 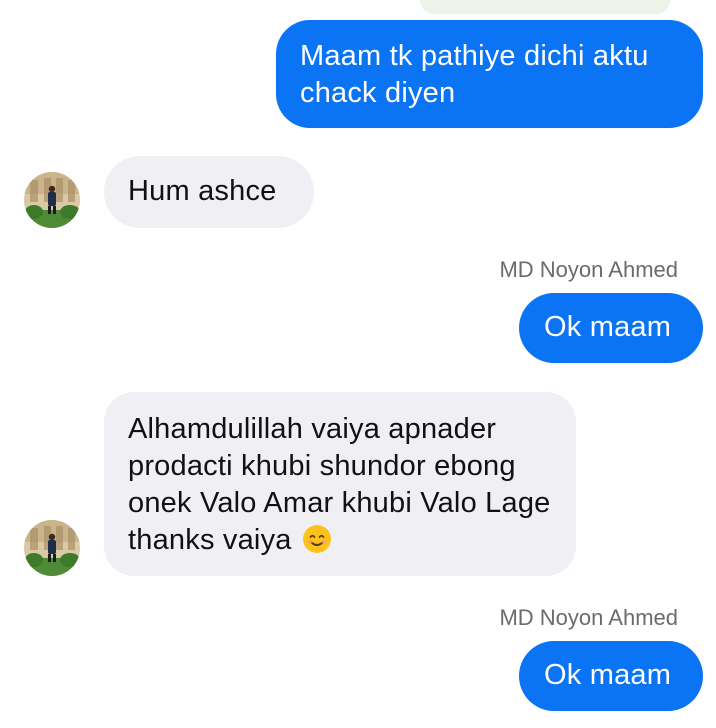 I want to click on previous-message-edge, so click(x=545, y=7).